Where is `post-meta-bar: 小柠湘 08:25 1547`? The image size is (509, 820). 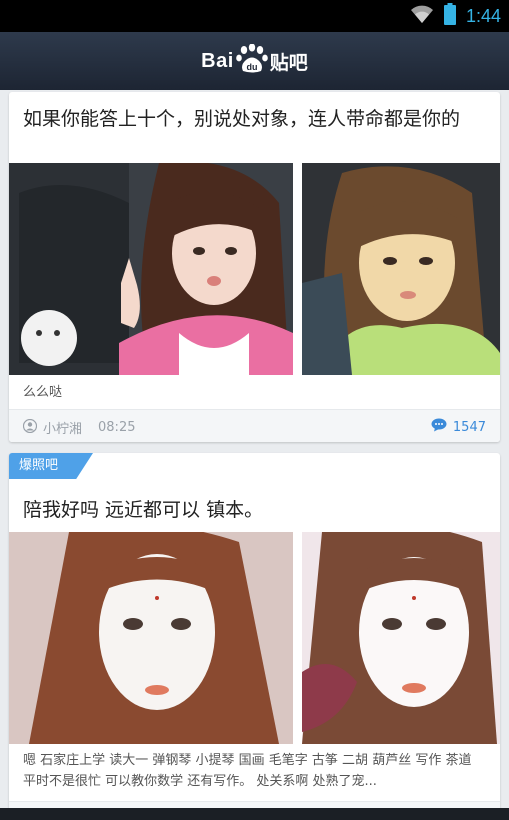 post-meta-bar: 小柠湘 08:25 1547 is located at coordinates (254, 425).